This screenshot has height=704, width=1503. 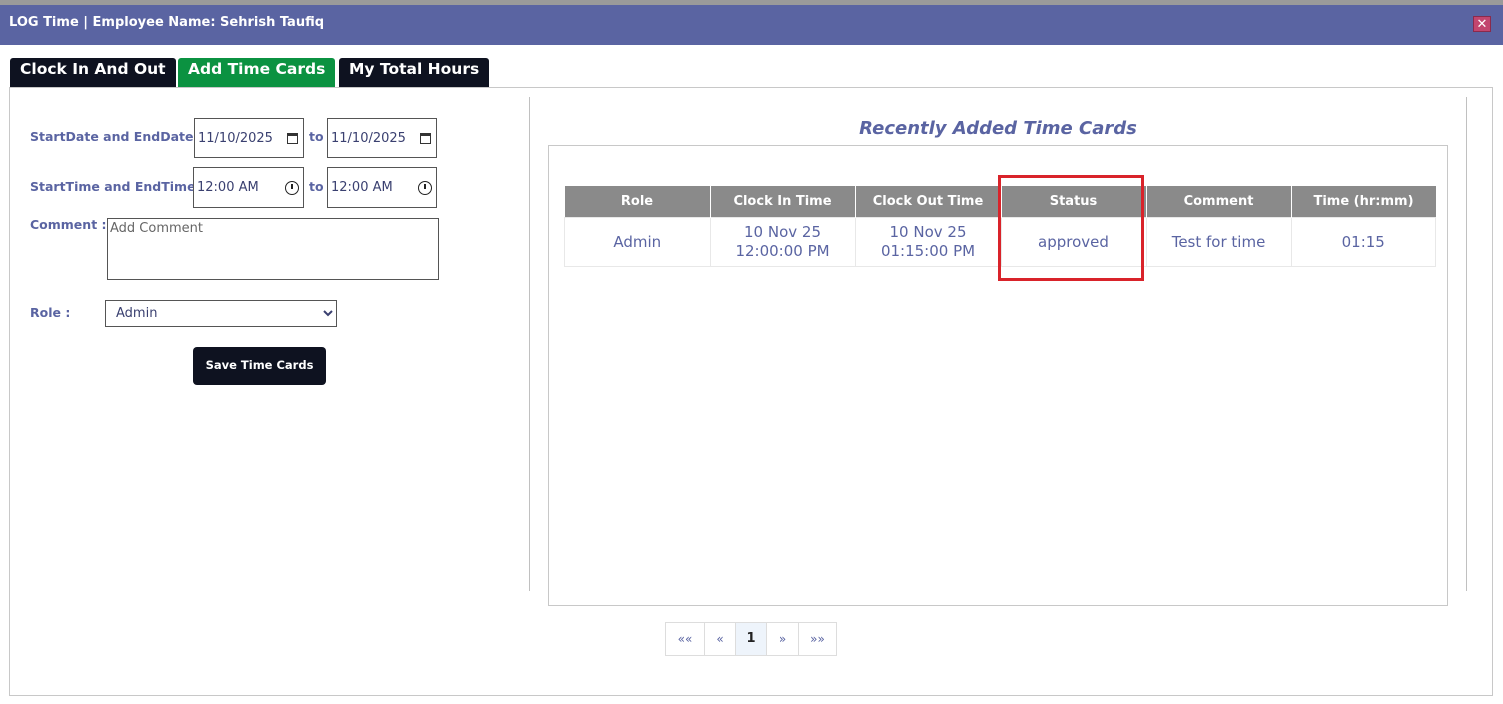 I want to click on end-date-value: 11/10/2025, so click(x=368, y=138).